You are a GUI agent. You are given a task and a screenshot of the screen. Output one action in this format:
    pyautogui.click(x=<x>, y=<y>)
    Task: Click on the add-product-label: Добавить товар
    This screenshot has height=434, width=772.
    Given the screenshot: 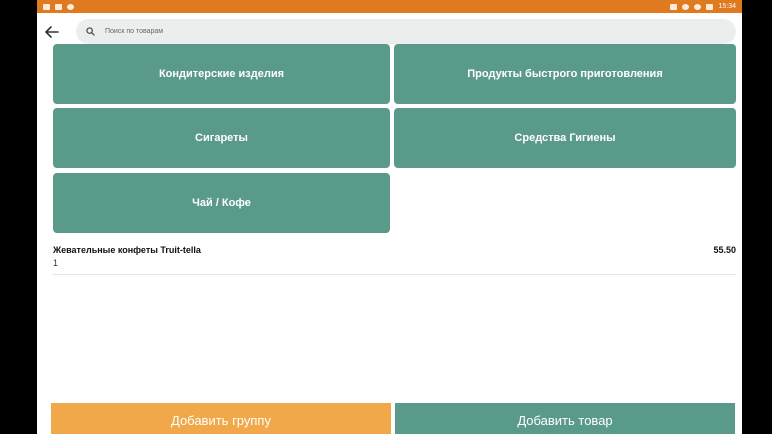 What is the action you would take?
    pyautogui.click(x=565, y=420)
    